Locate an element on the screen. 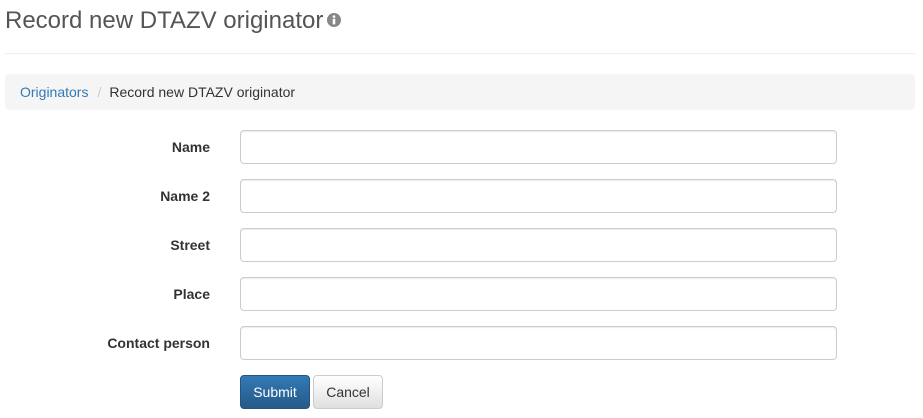 This screenshot has height=418, width=923. form-row-place: Place is located at coordinates (461, 294).